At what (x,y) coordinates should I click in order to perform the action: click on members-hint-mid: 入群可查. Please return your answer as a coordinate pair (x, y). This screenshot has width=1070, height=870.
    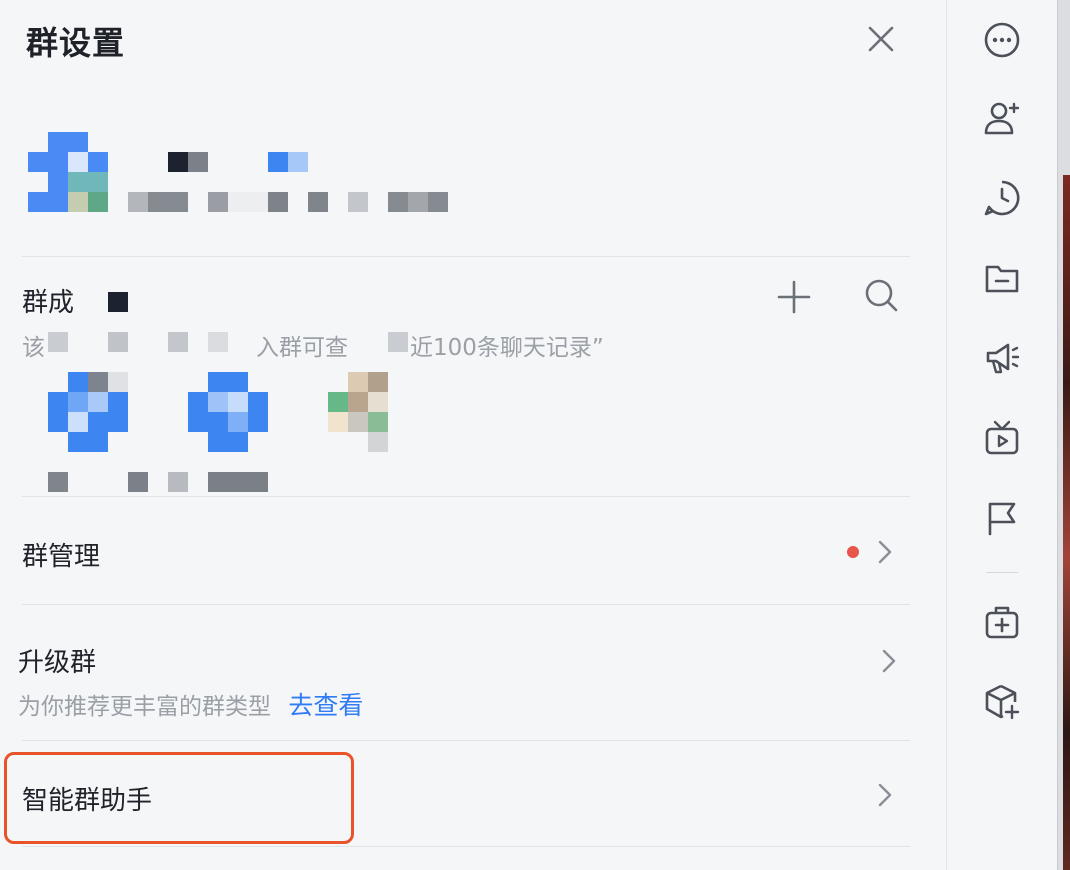
    Looking at the image, I should click on (302, 348).